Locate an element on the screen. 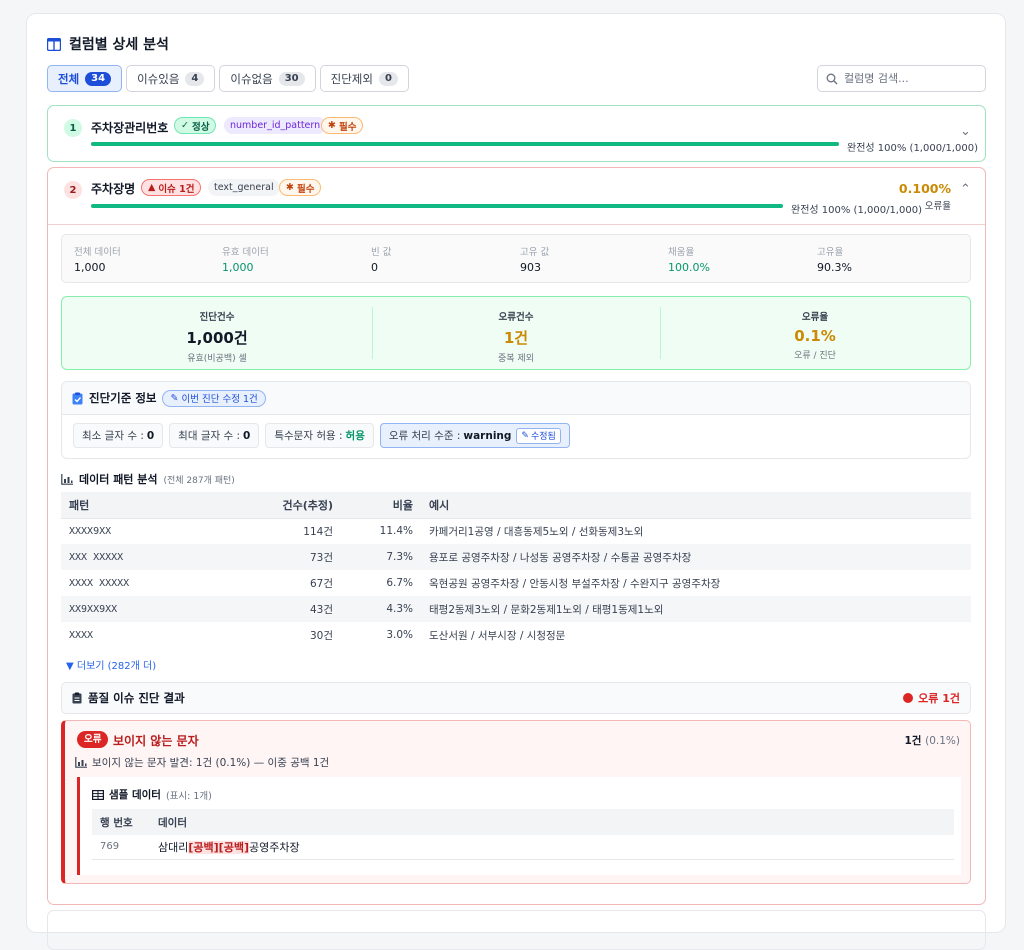  criteria-error-level: 오류 처리 수준 : warning ✎ 수정됨 is located at coordinates (474, 435).